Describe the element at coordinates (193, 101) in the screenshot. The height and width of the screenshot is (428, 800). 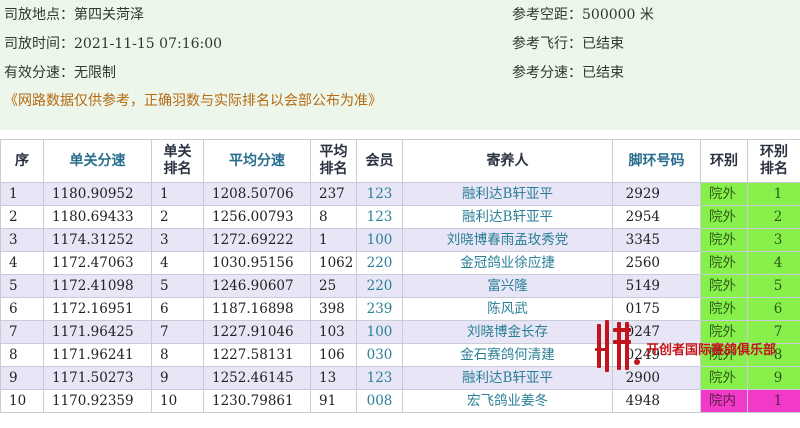
I see `disclaimer-notice: 《网路数据仅供参考，正确羽数与实际排名以会部公布为准》` at that location.